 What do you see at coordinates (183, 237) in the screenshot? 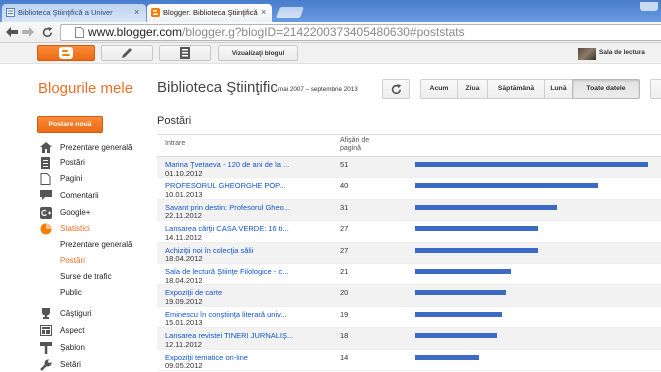
I see `post-date: 14.11.2012` at bounding box center [183, 237].